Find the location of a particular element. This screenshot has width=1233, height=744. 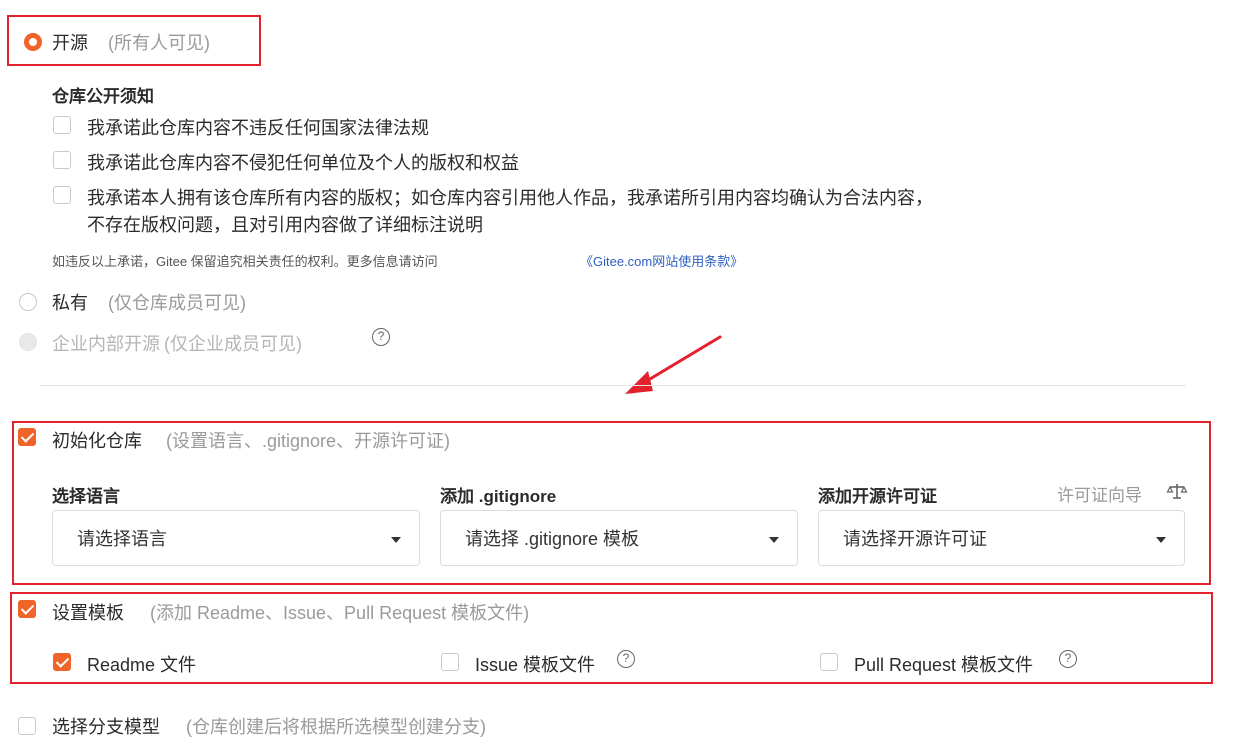

pr-template-label: Pull Request 模板文件 is located at coordinates (944, 665).